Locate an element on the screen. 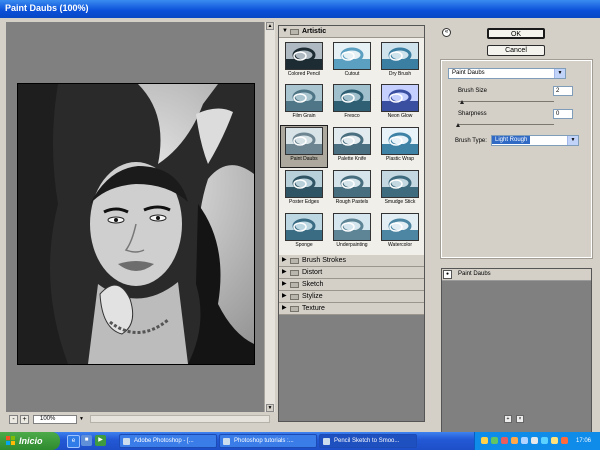  clock: 17:06 is located at coordinates (584, 441).